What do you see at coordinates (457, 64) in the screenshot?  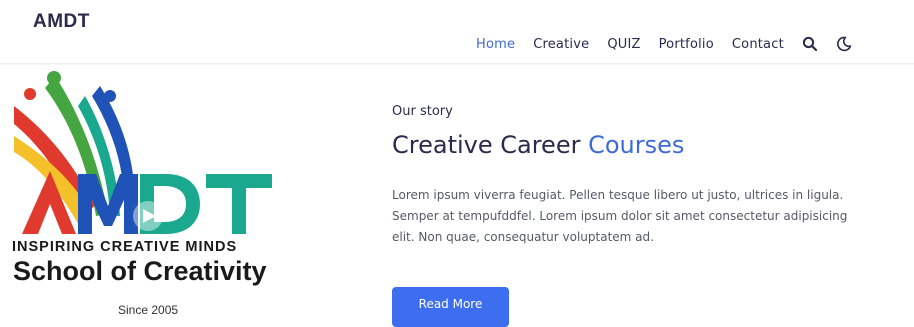 I see `header-divider` at bounding box center [457, 64].